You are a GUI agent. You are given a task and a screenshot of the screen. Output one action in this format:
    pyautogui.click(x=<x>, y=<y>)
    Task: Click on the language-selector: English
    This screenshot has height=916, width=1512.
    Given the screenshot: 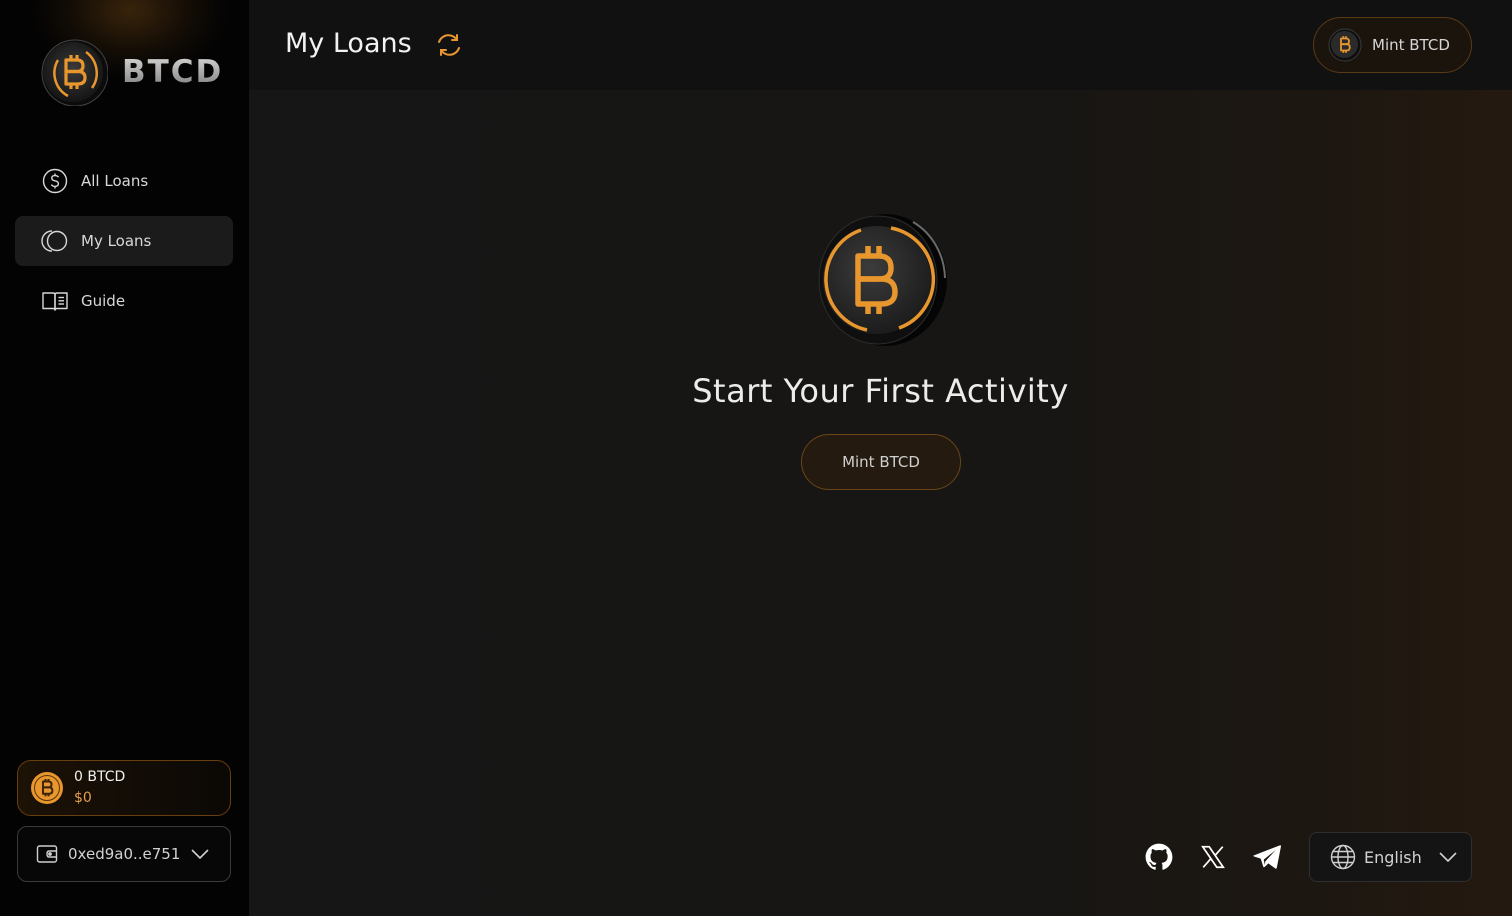 What is the action you would take?
    pyautogui.click(x=1390, y=857)
    